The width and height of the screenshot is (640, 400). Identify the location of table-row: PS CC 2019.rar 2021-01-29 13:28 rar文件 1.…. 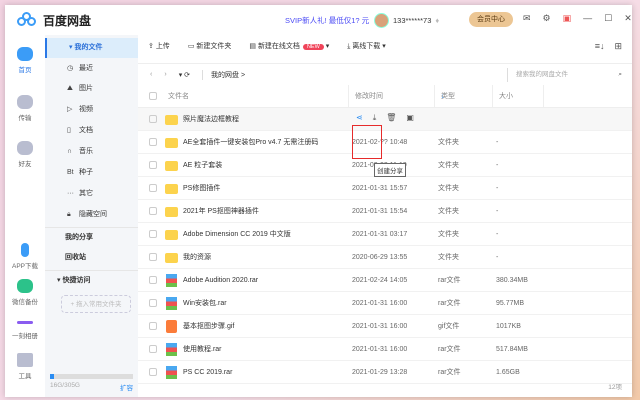
(385, 372).